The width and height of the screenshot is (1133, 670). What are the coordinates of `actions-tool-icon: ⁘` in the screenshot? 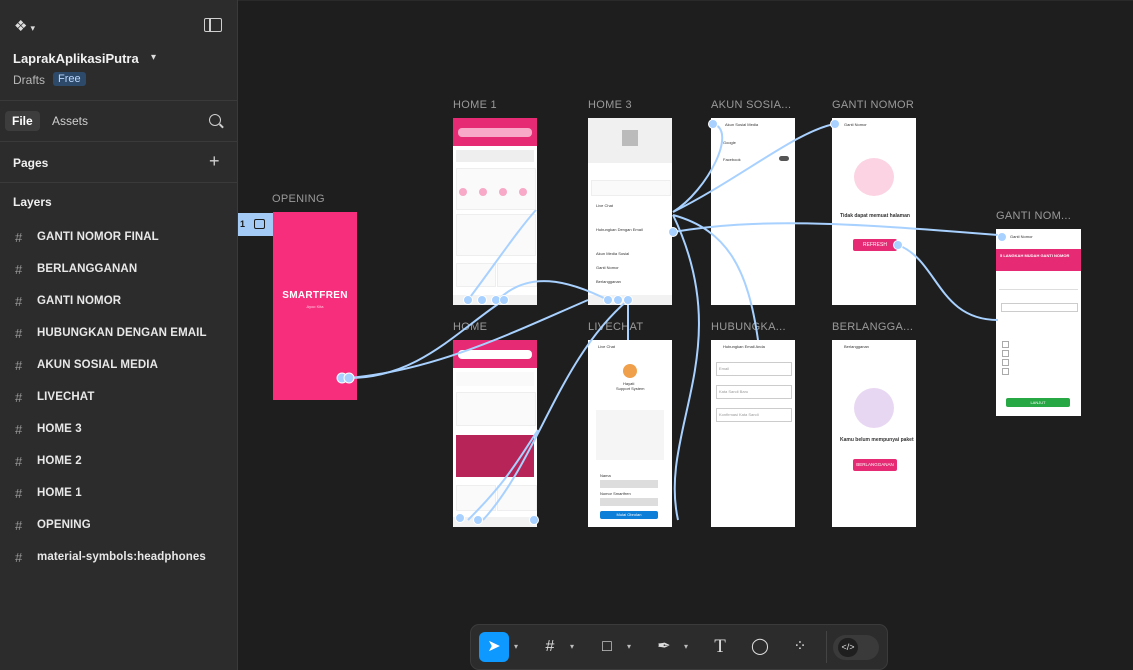 It's located at (800, 647).